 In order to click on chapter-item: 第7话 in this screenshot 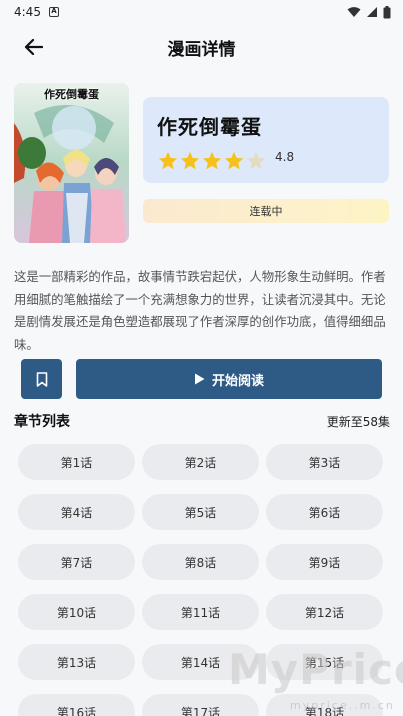, I will do `click(76, 562)`.